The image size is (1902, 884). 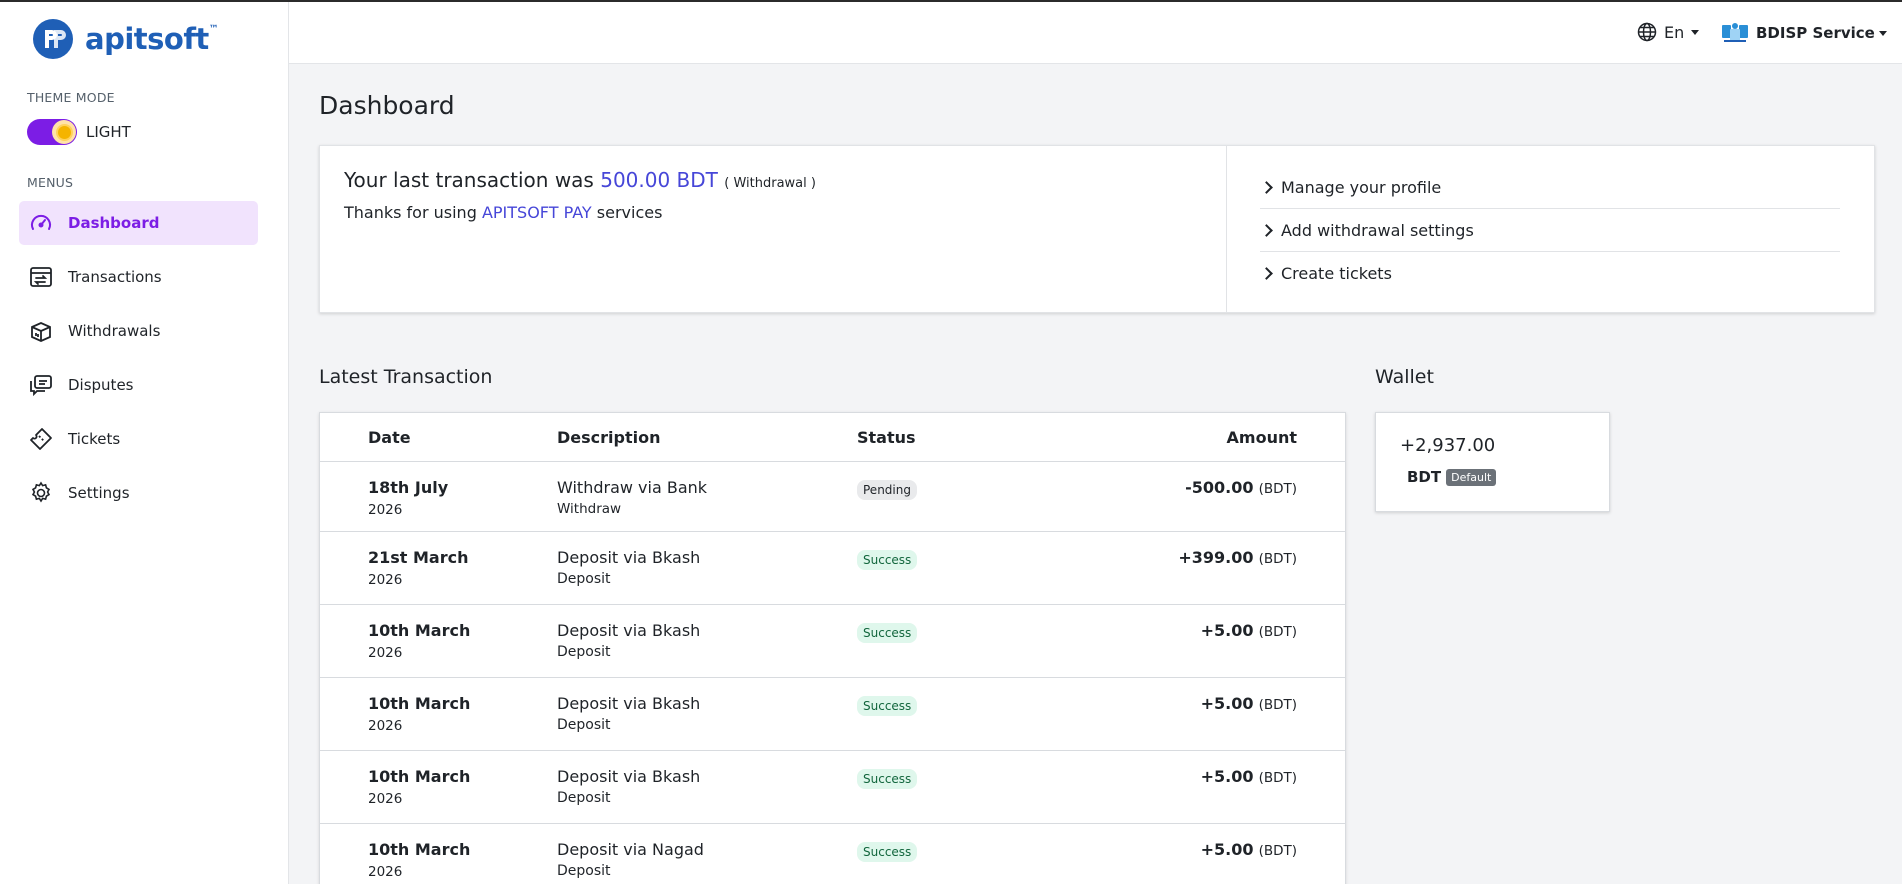 I want to click on date-cell: 18th July 2026, so click(x=438, y=490).